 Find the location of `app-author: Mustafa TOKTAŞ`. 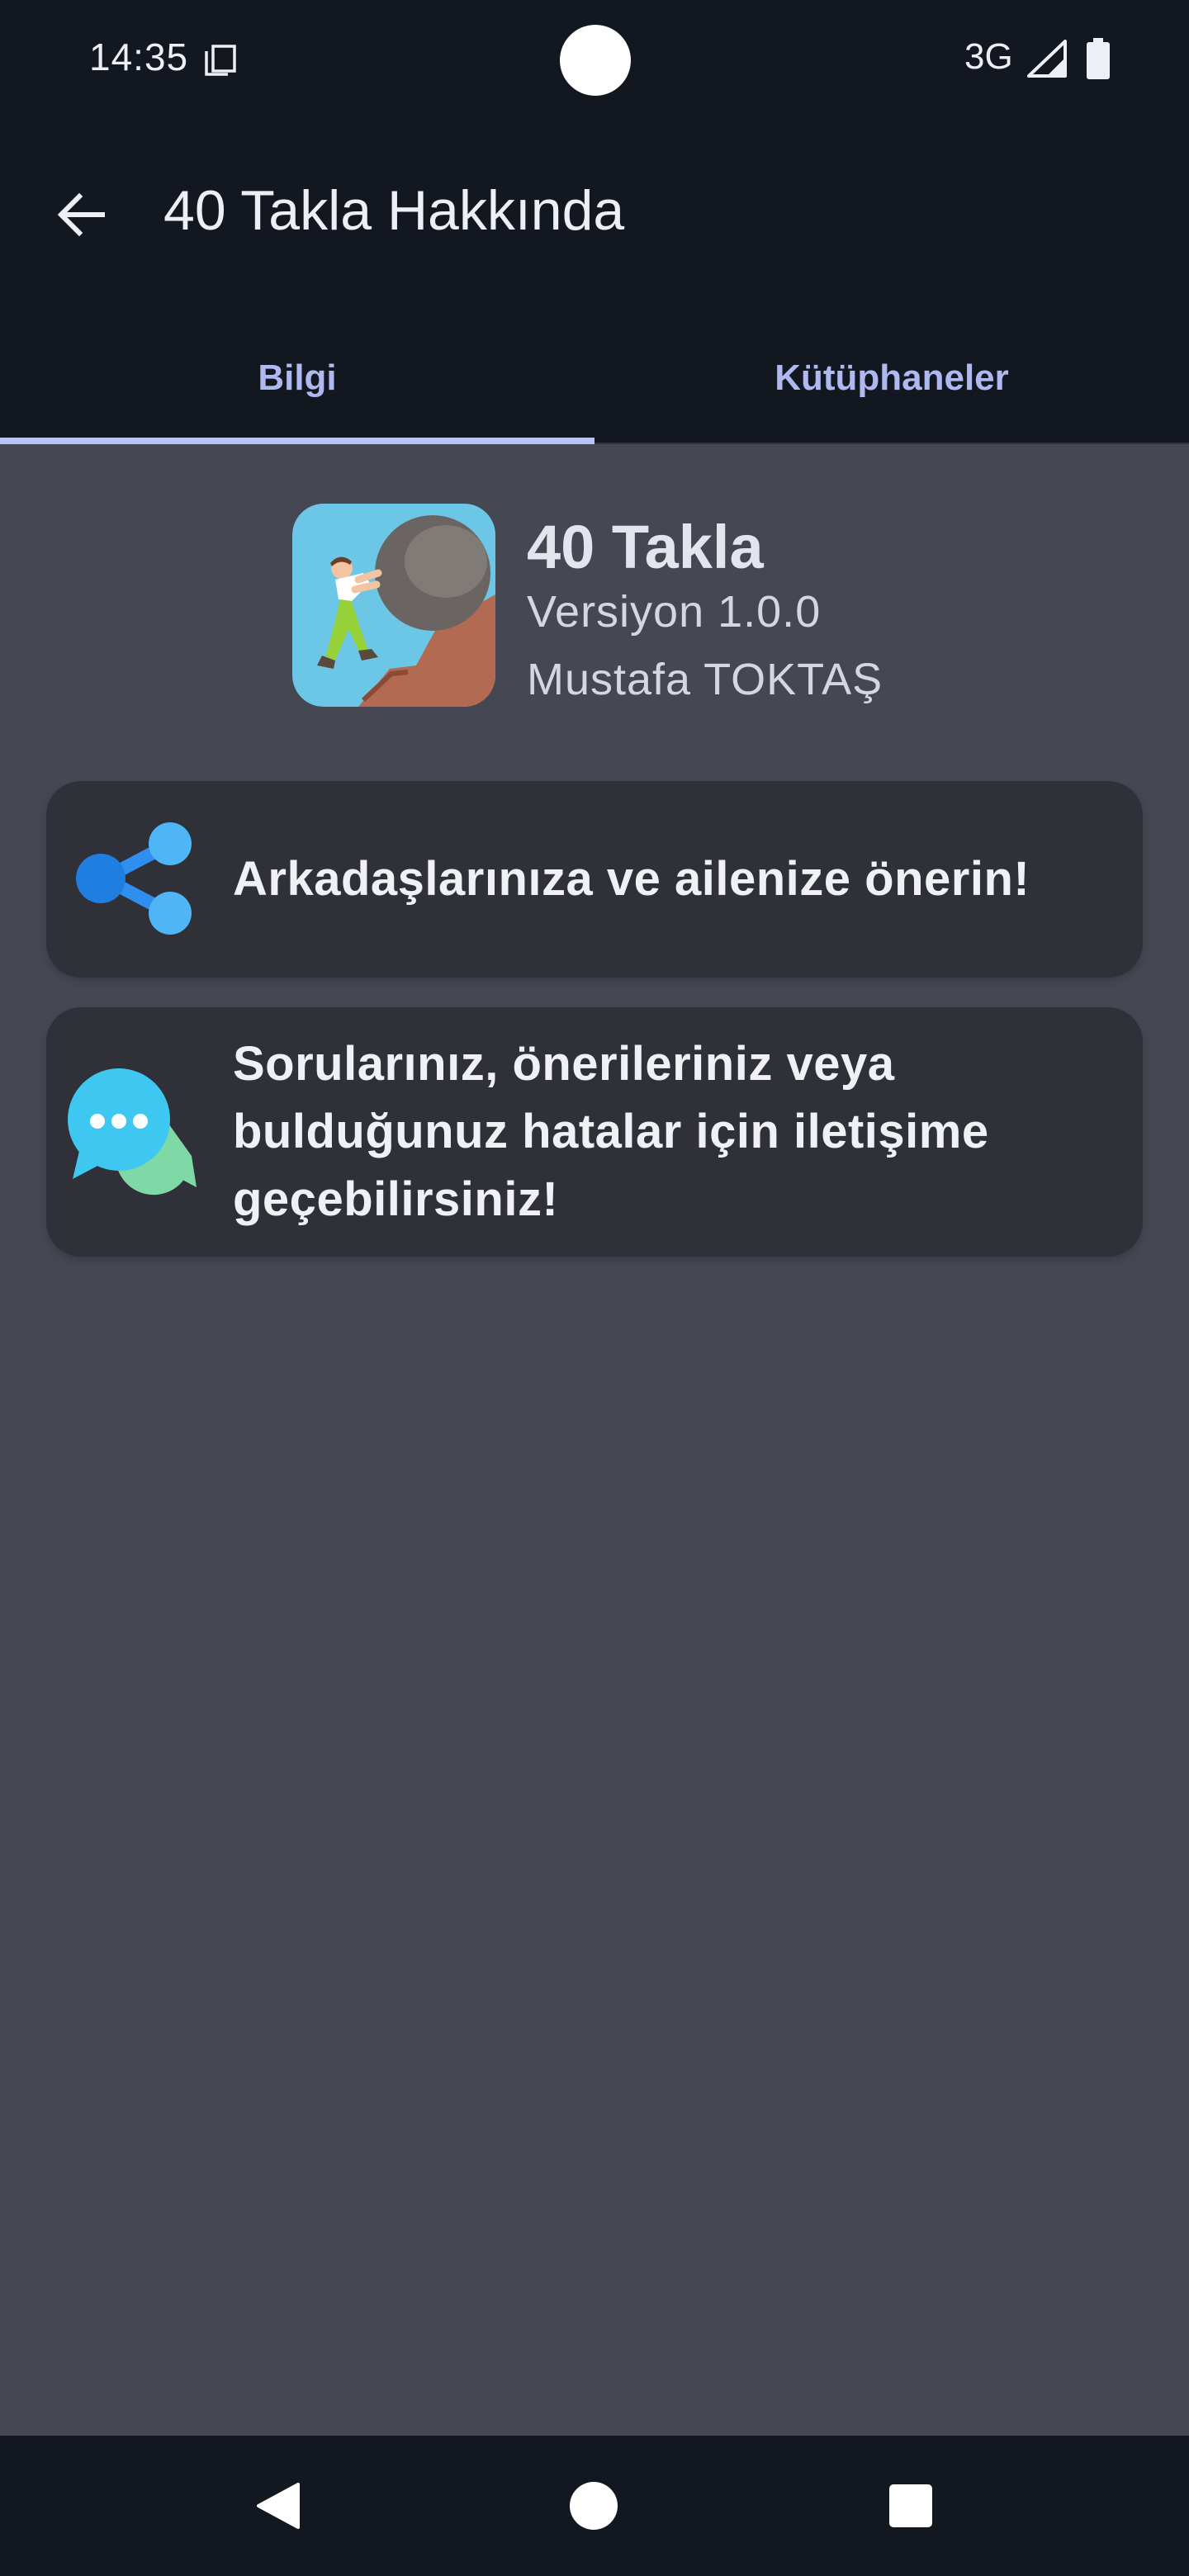

app-author: Mustafa TOKTAŞ is located at coordinates (705, 679).